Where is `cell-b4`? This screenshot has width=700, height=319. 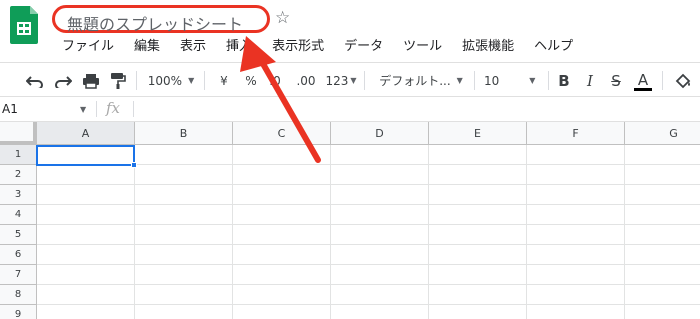 cell-b4 is located at coordinates (184, 215).